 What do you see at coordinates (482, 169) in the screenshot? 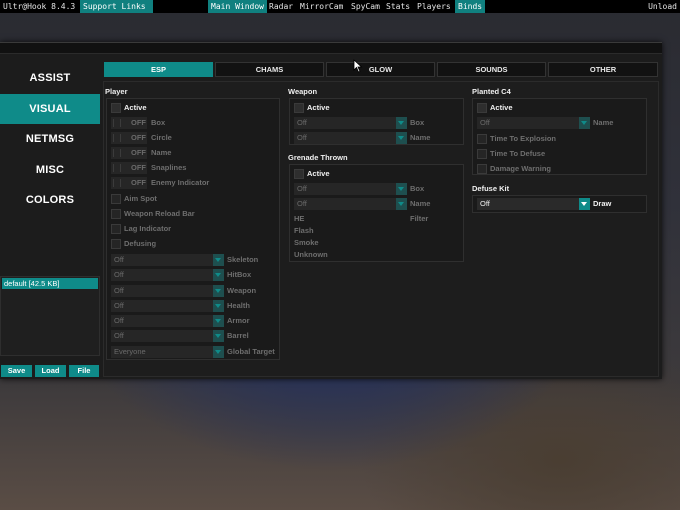
I see `damage-warning-checkbox` at bounding box center [482, 169].